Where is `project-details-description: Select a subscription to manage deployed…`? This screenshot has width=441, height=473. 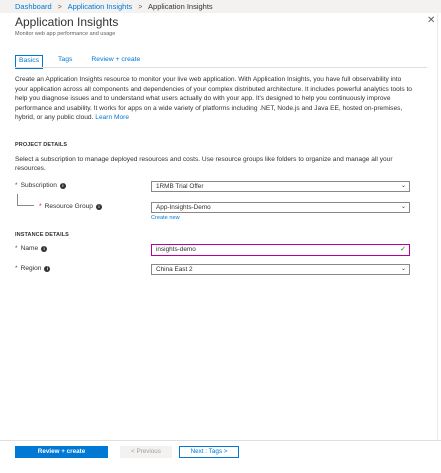 project-details-description: Select a subscription to manage deployed… is located at coordinates (204, 164).